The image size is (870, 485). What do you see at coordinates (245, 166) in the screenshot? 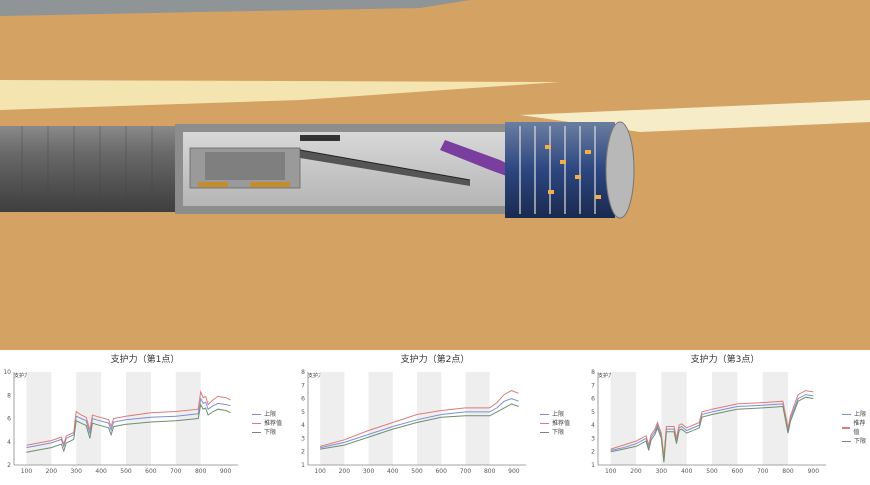
I see `gantry-machinery` at bounding box center [245, 166].